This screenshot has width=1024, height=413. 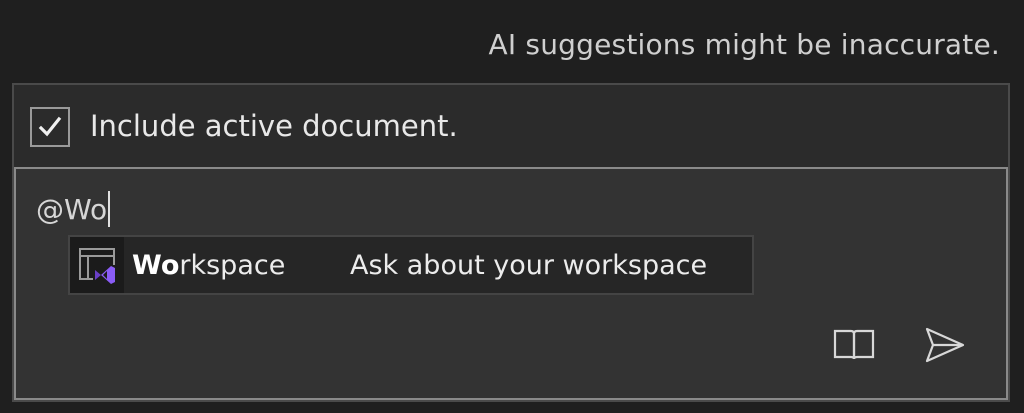 I want to click on include-active-document-label: Include active document., so click(x=274, y=126).